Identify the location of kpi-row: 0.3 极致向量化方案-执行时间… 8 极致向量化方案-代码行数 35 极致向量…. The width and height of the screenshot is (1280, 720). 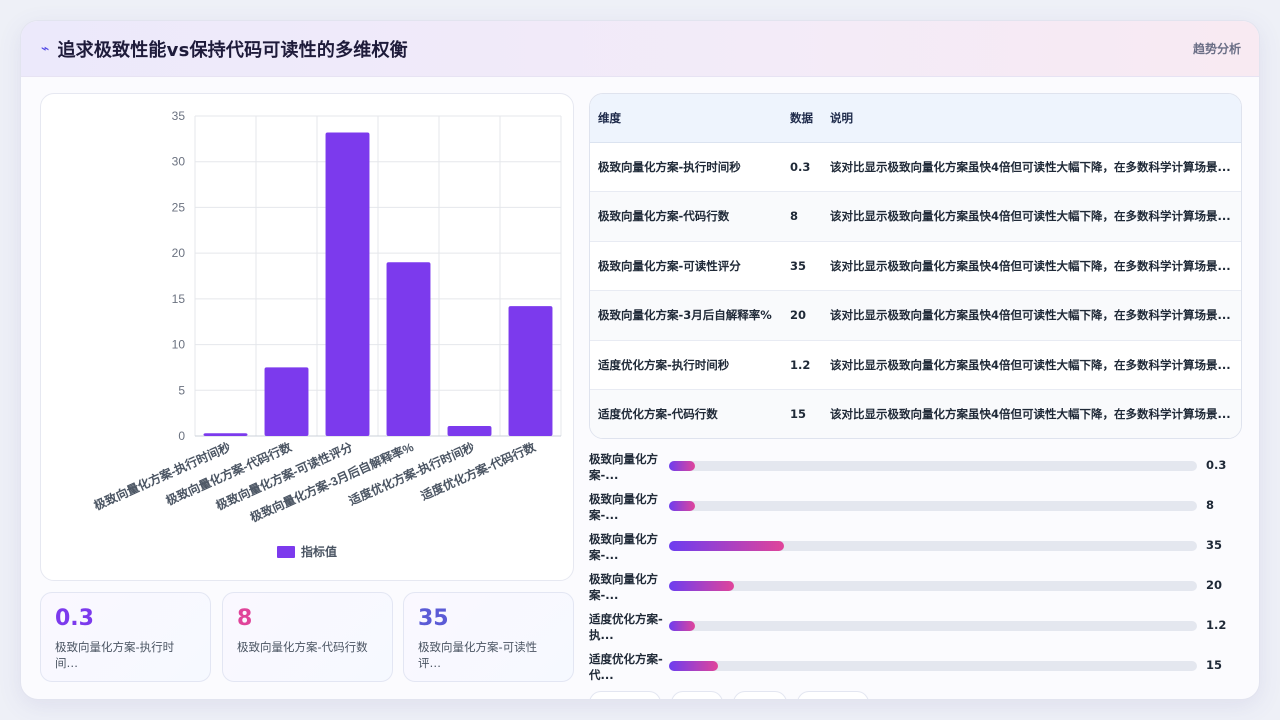
(307, 637).